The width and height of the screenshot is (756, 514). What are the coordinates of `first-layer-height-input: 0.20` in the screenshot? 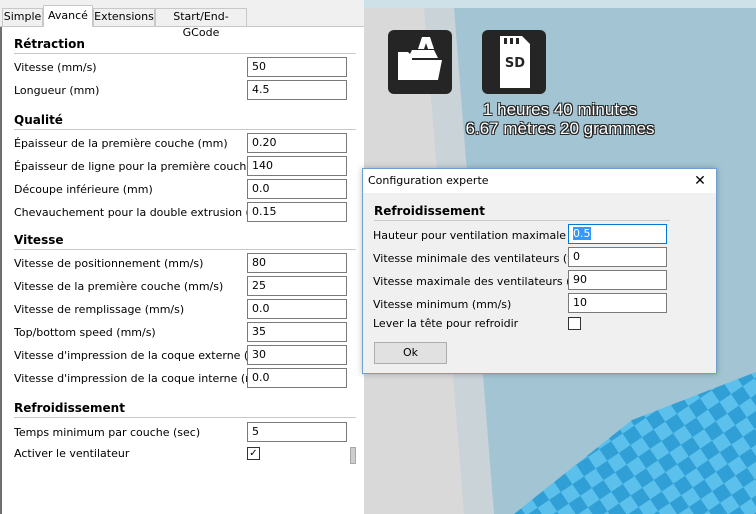 It's located at (297, 143).